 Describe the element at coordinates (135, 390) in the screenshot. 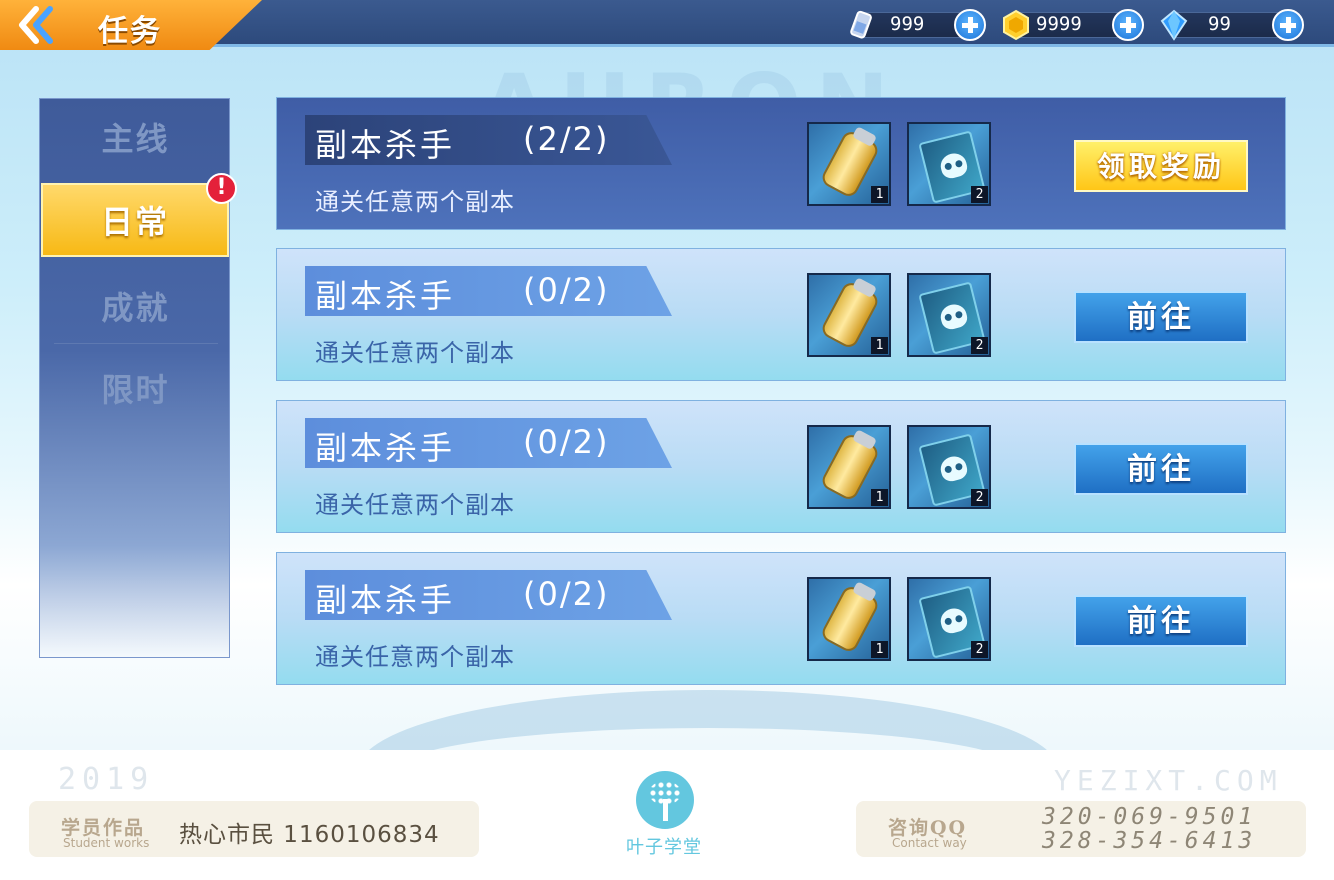

I see `tab-limited: 限时` at that location.